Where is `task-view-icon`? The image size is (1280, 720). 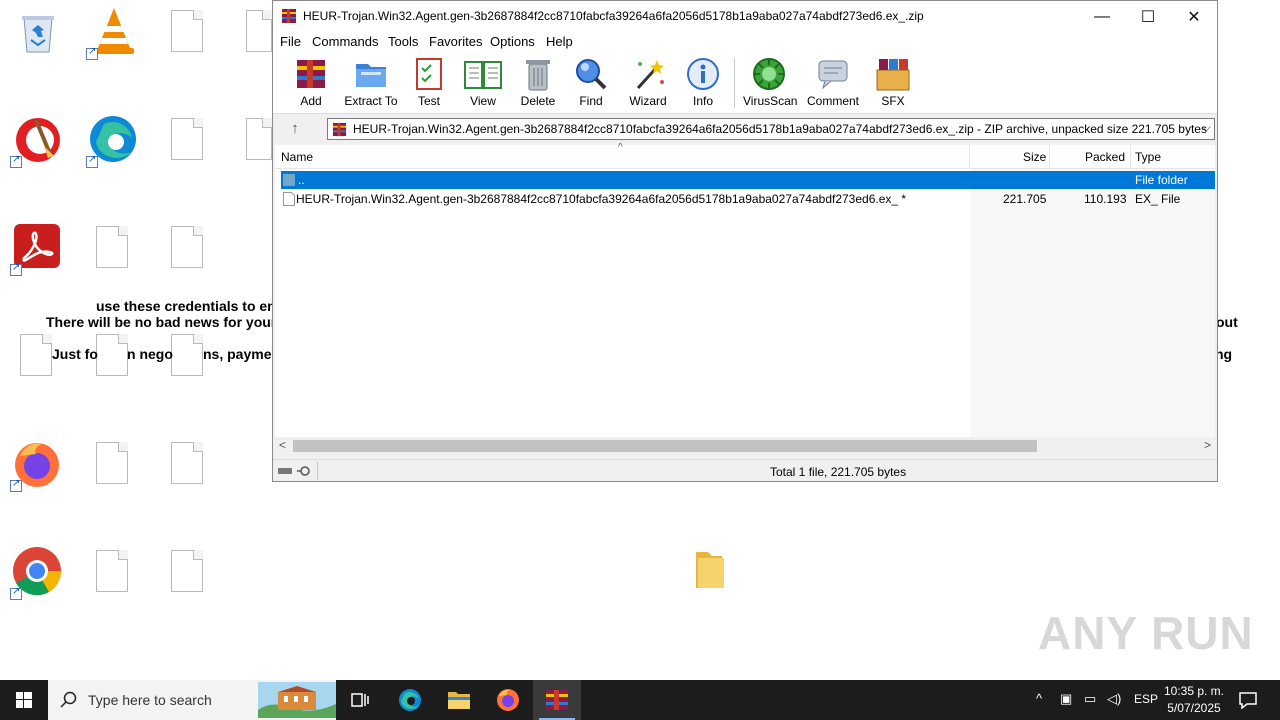 task-view-icon is located at coordinates (360, 700).